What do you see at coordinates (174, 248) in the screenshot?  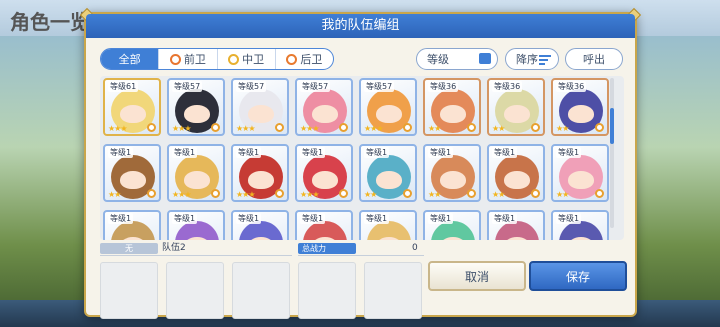 I see `team-name: 队伍2` at bounding box center [174, 248].